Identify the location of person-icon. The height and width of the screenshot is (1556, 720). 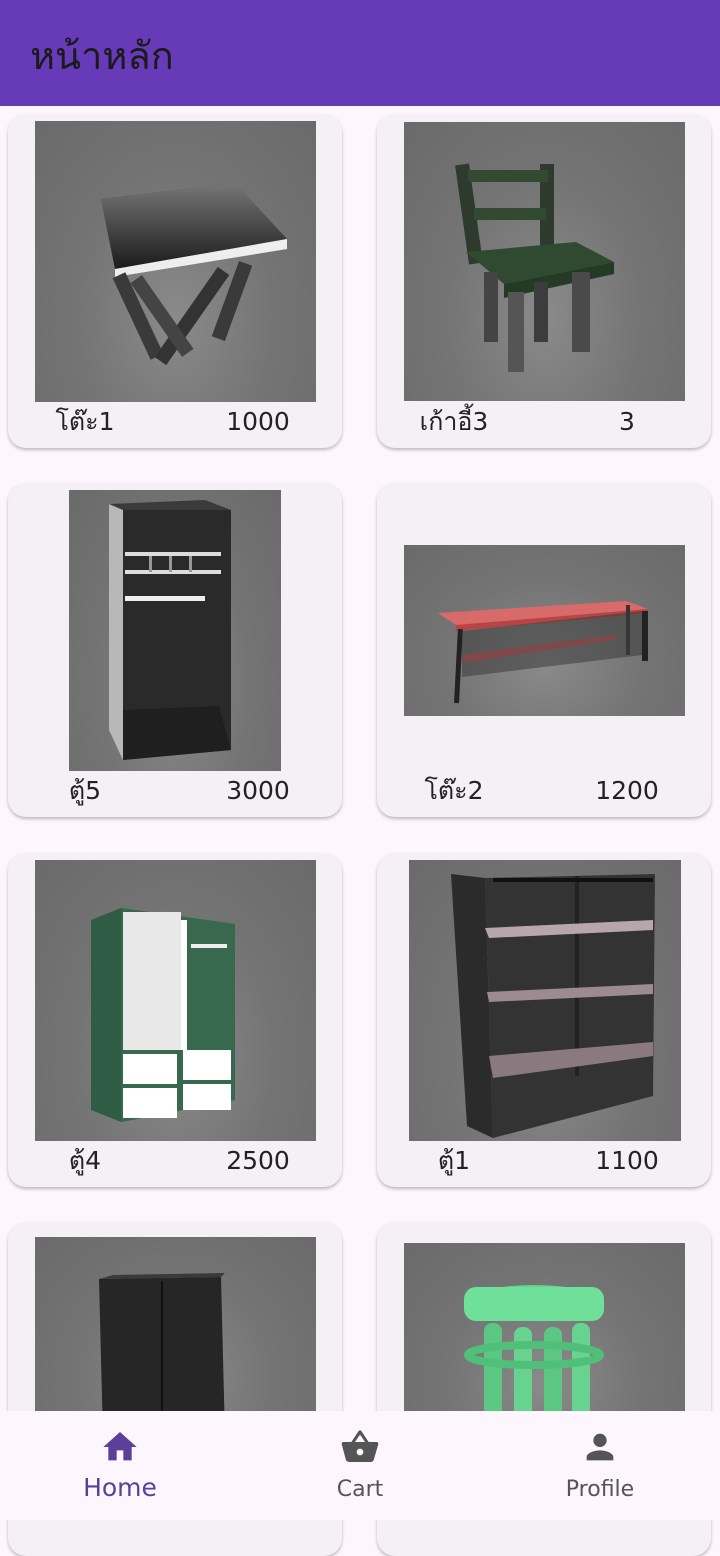
(600, 1447).